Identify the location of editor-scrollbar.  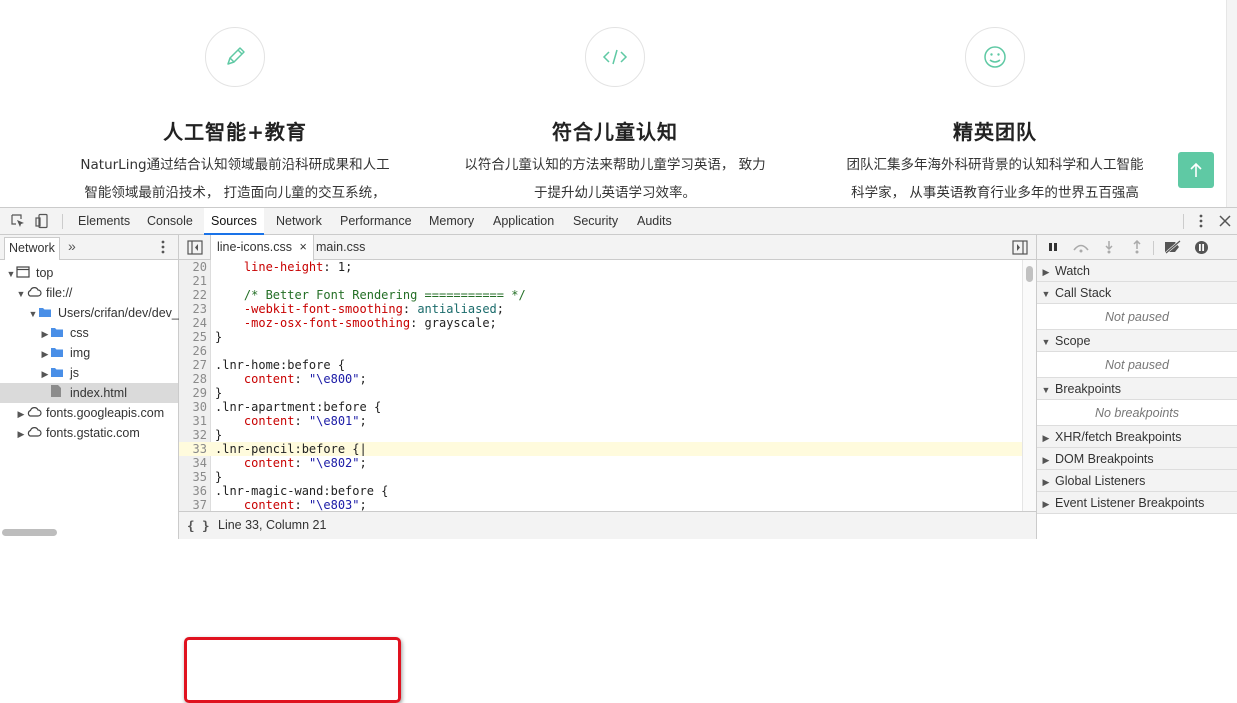
(1029, 385).